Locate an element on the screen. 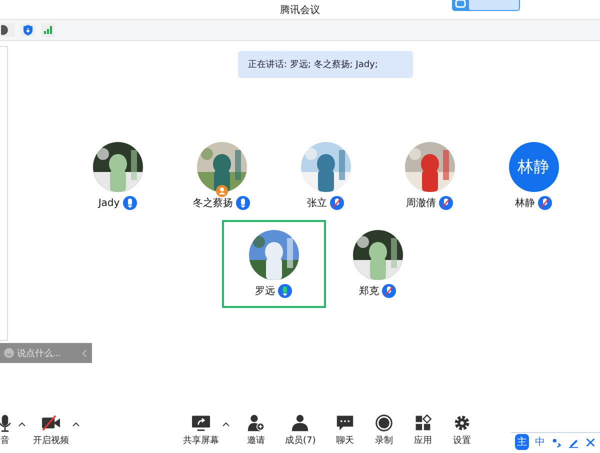  participant-tile: 张立 is located at coordinates (326, 176).